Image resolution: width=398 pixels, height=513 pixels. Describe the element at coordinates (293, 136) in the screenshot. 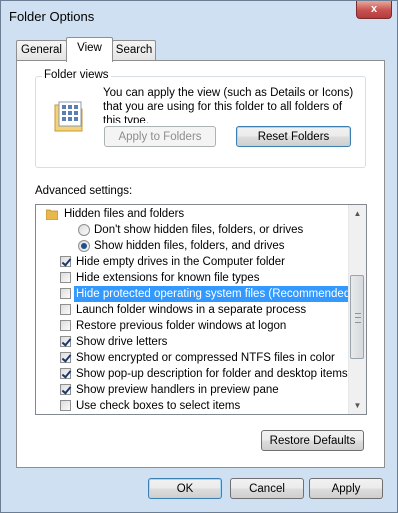

I see `reset-folders-button: Reset Folders` at that location.